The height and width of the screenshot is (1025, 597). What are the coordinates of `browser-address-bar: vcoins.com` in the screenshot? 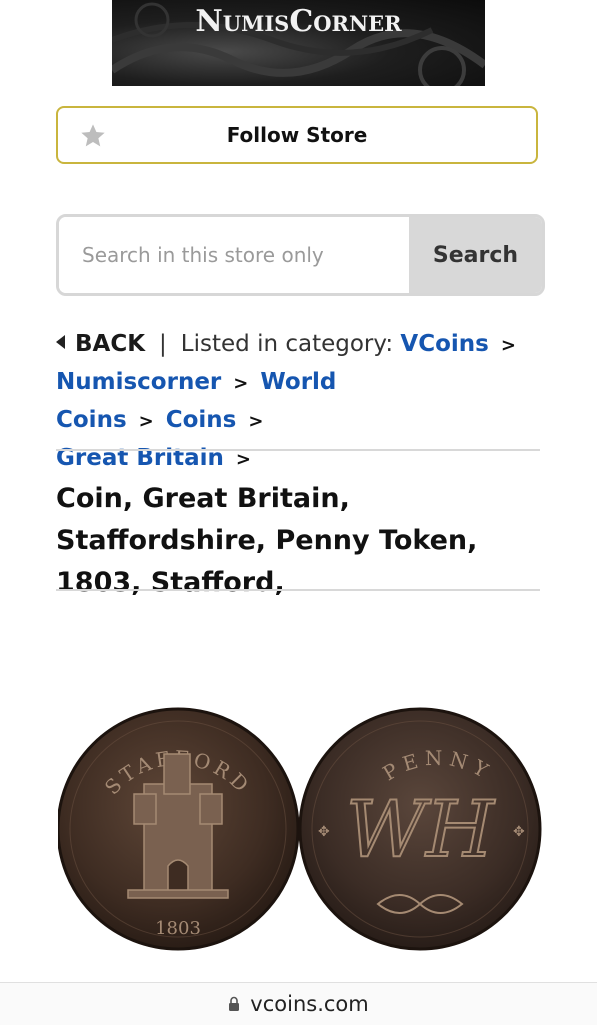 It's located at (298, 1003).